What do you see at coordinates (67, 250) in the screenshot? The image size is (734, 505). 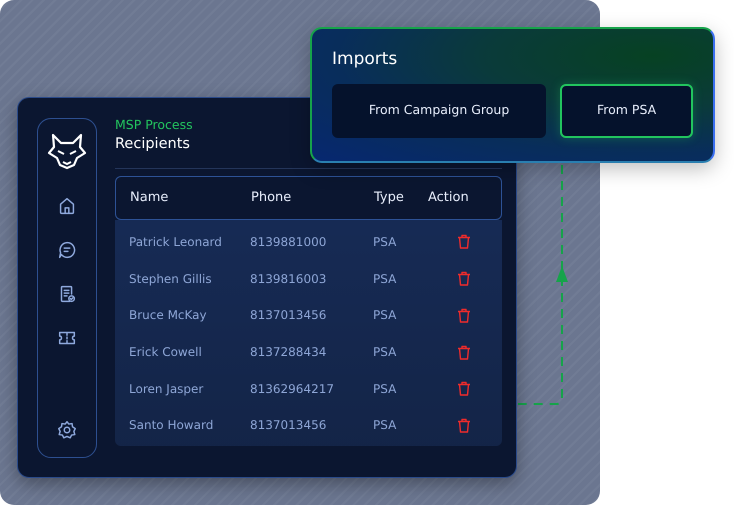 I see `chat-bubble-icon` at bounding box center [67, 250].